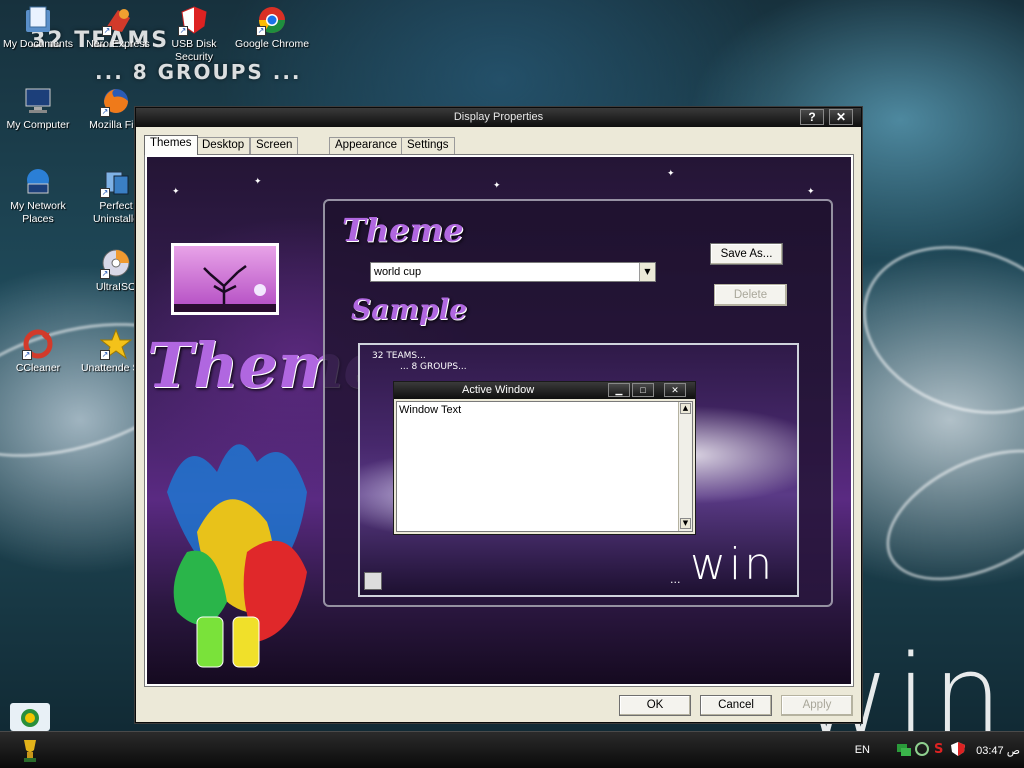  I want to click on theme-heading: Theme, so click(403, 230).